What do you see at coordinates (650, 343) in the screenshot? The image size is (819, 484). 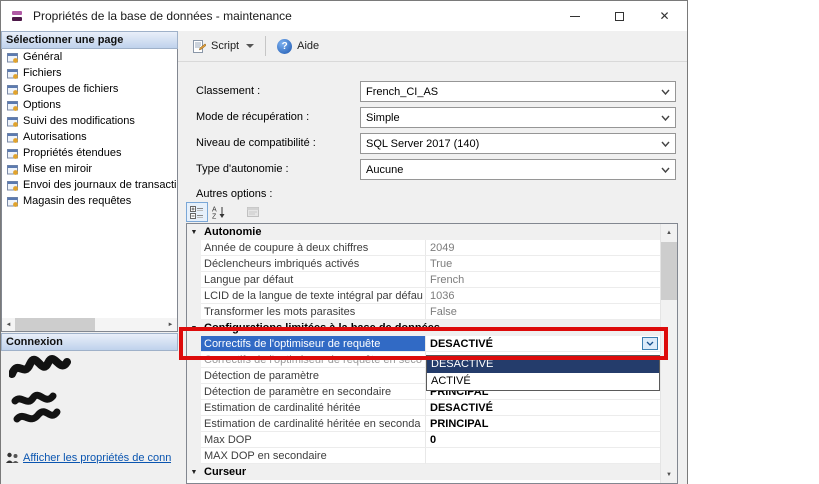 I see `value-dropdown-button` at bounding box center [650, 343].